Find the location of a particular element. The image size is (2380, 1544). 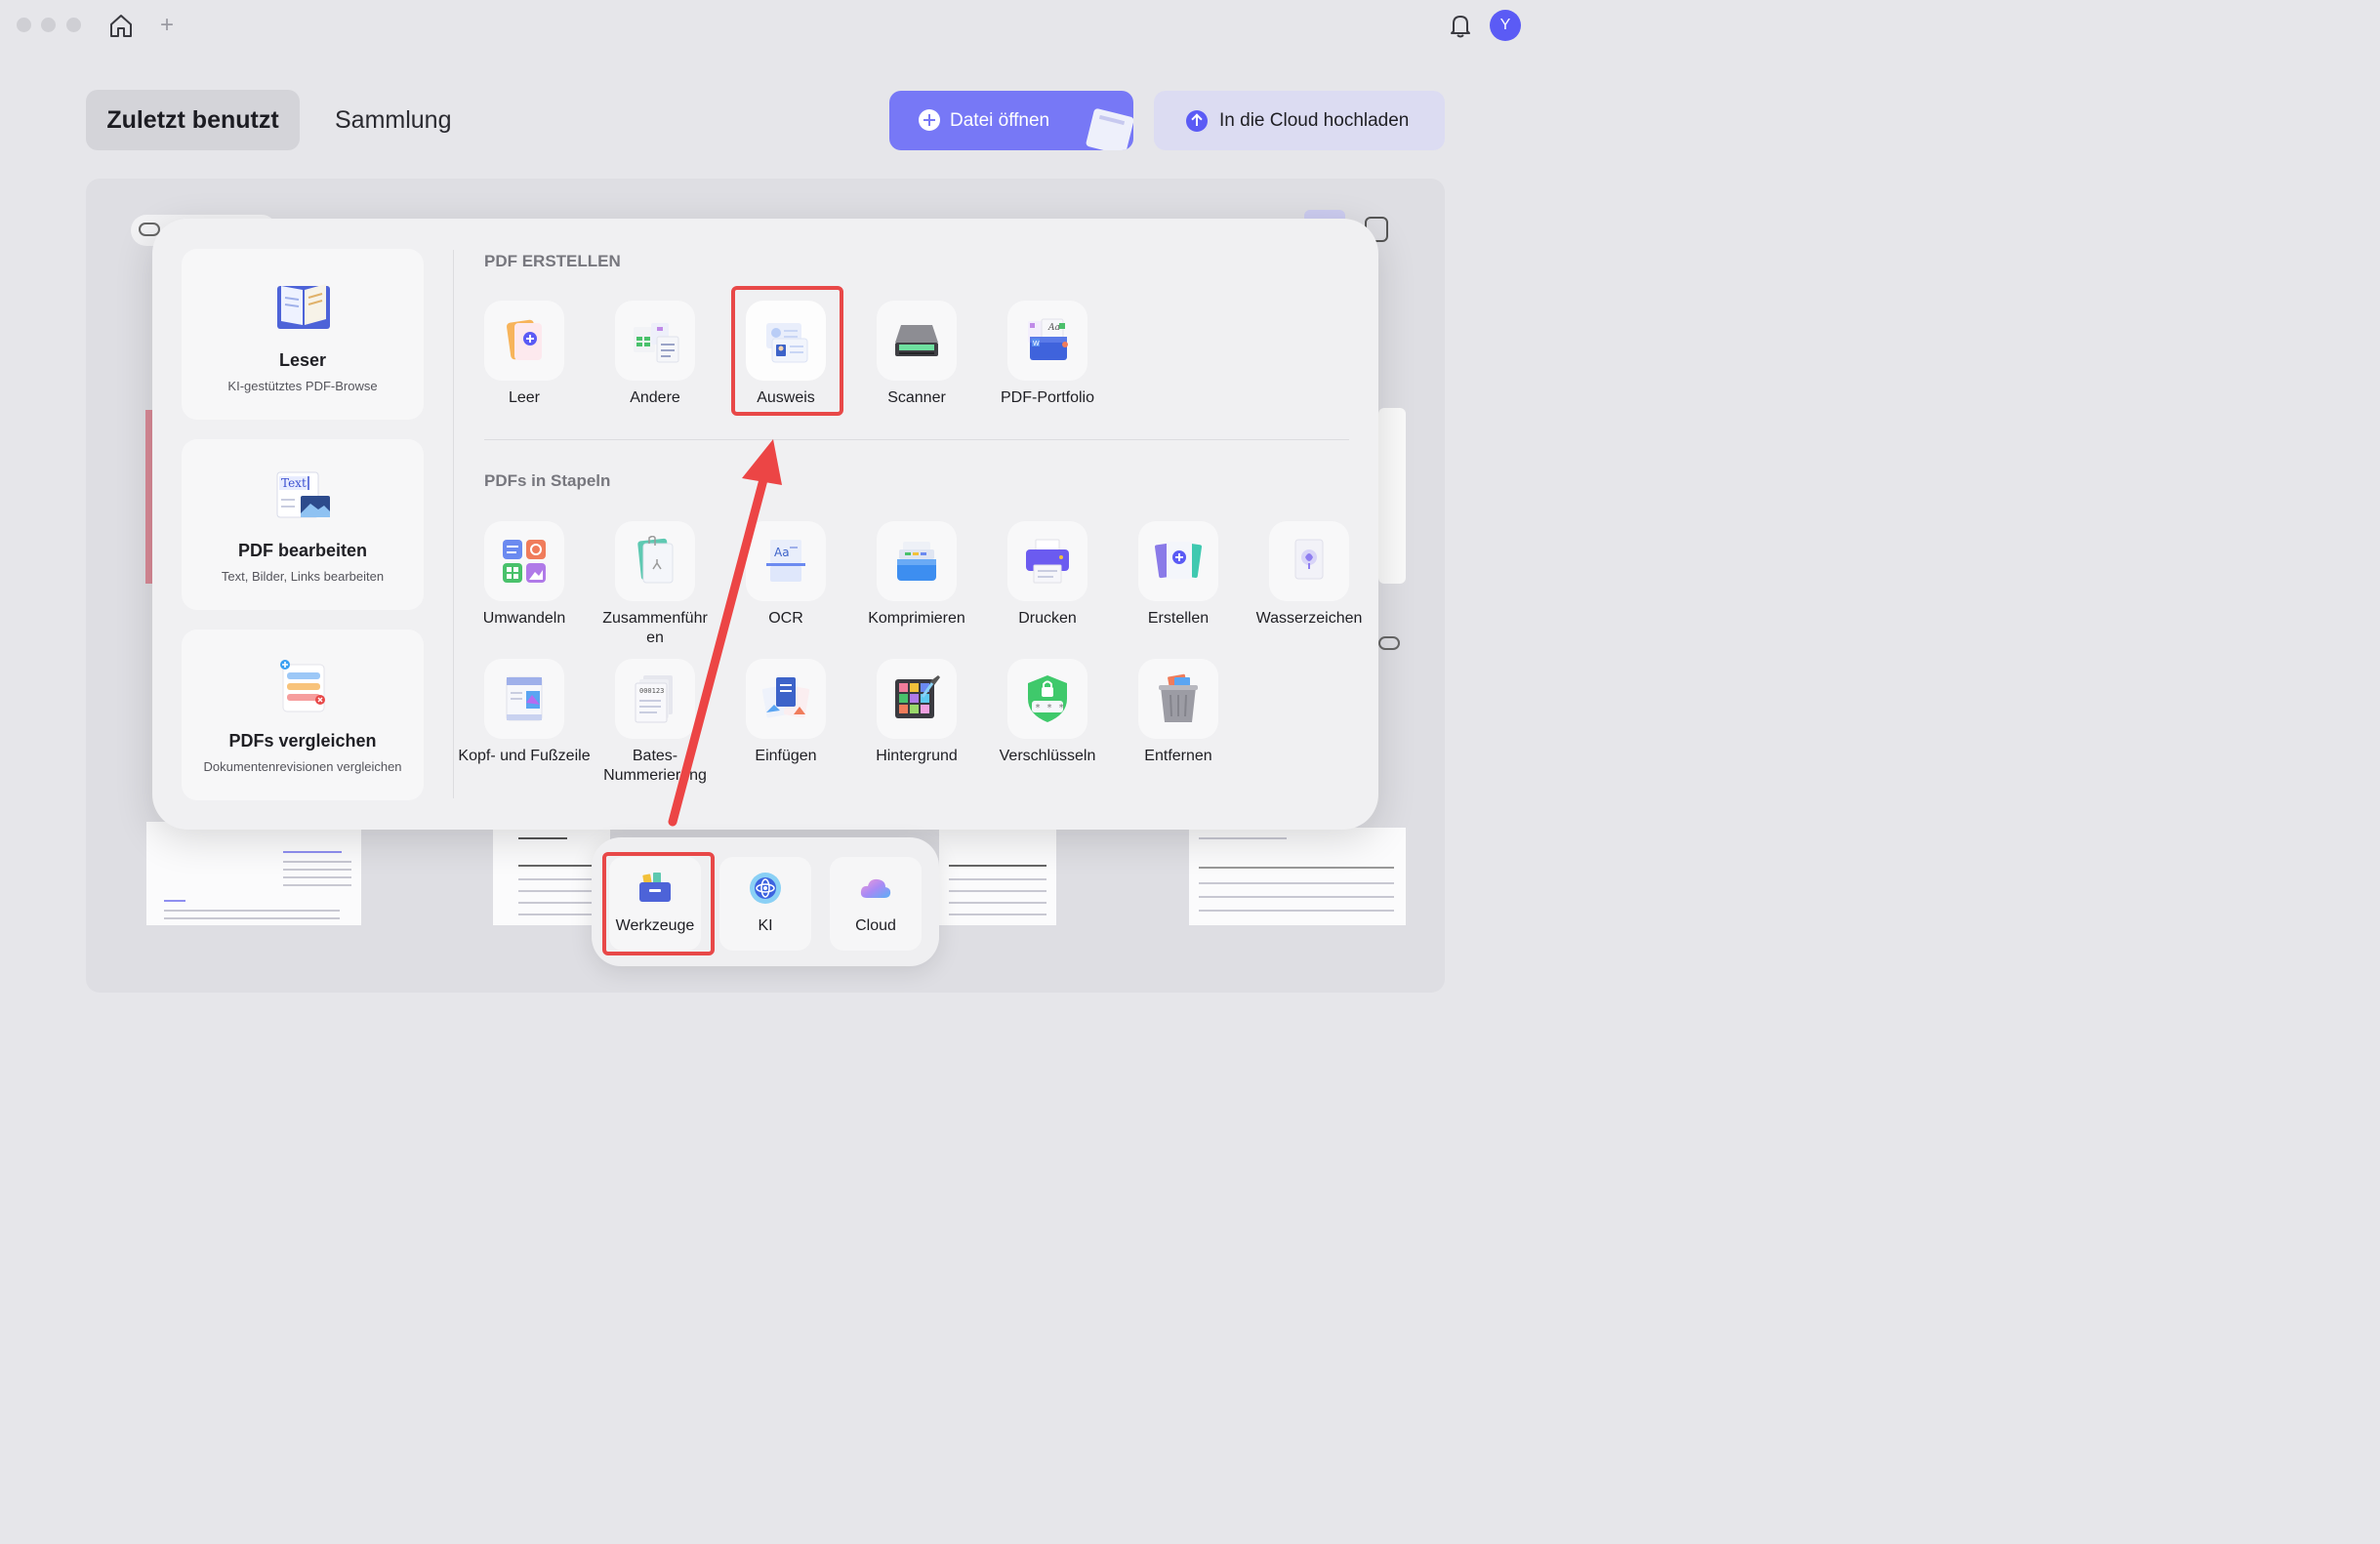

background-icon is located at coordinates (917, 696).